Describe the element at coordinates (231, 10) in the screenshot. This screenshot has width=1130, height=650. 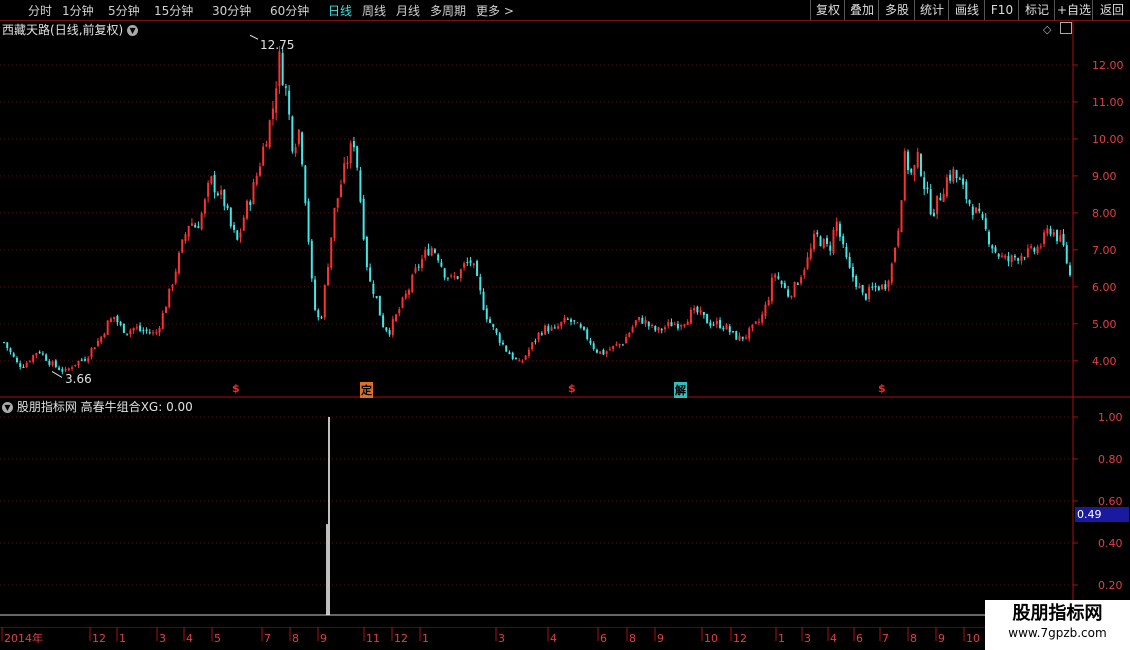
I see `period-tab-4: 30分钟` at that location.